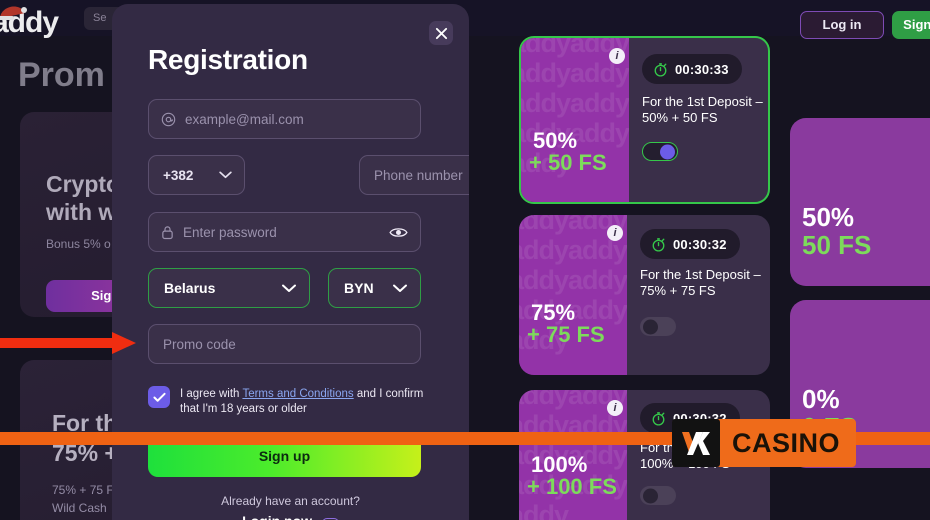 Image resolution: width=930 pixels, height=520 pixels. I want to click on close-button, so click(441, 33).